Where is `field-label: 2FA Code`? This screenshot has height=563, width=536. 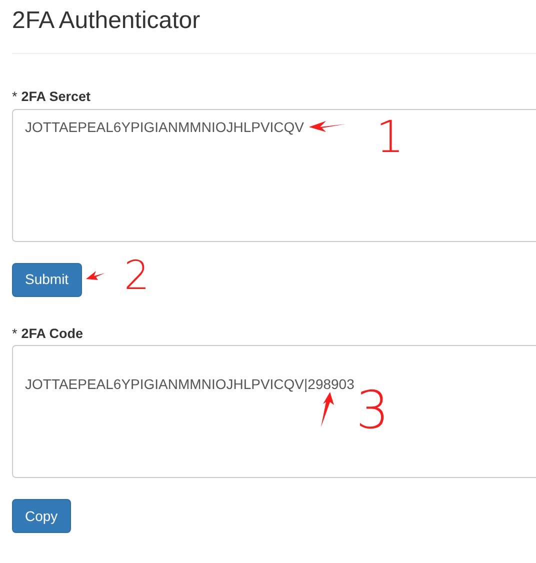 field-label: 2FA Code is located at coordinates (52, 333).